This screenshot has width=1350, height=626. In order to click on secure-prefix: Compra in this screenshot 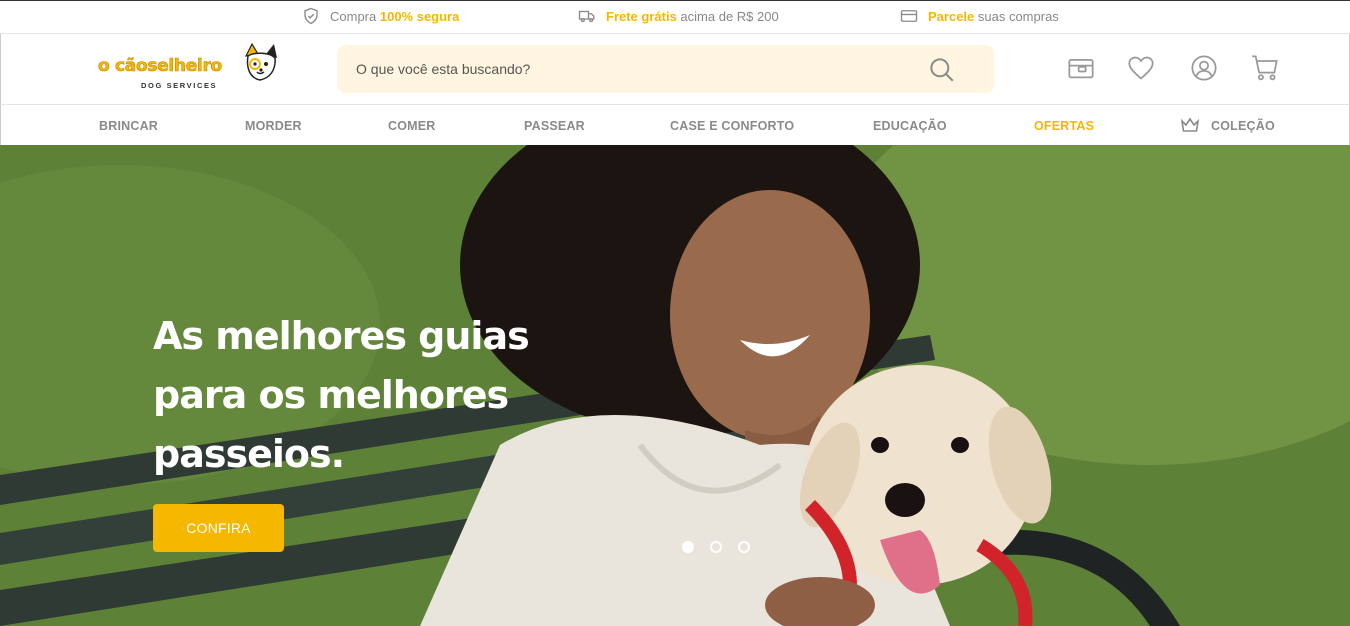, I will do `click(355, 16)`.